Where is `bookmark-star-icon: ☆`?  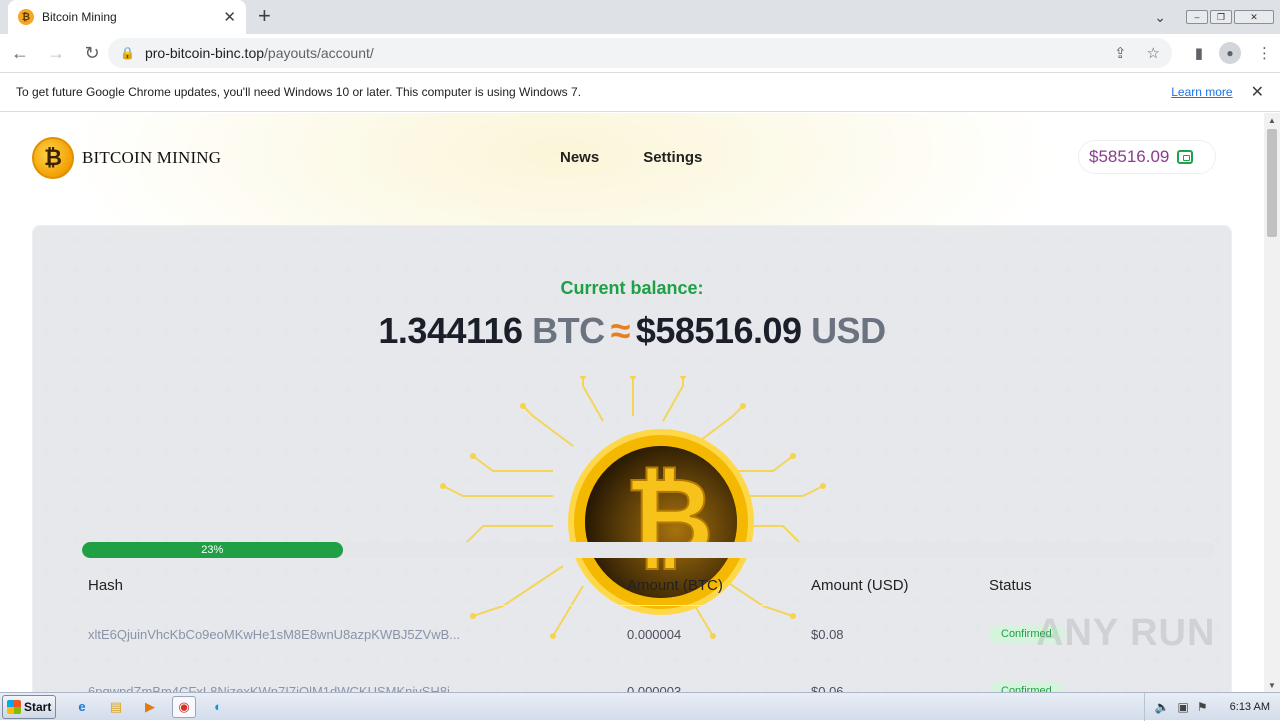 bookmark-star-icon: ☆ is located at coordinates (1153, 53).